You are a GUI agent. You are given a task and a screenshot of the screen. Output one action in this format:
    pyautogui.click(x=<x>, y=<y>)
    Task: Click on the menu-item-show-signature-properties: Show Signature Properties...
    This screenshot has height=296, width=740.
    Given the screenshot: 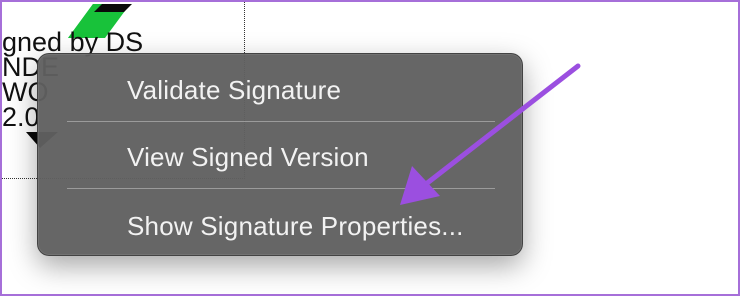 What is the action you would take?
    pyautogui.click(x=280, y=226)
    